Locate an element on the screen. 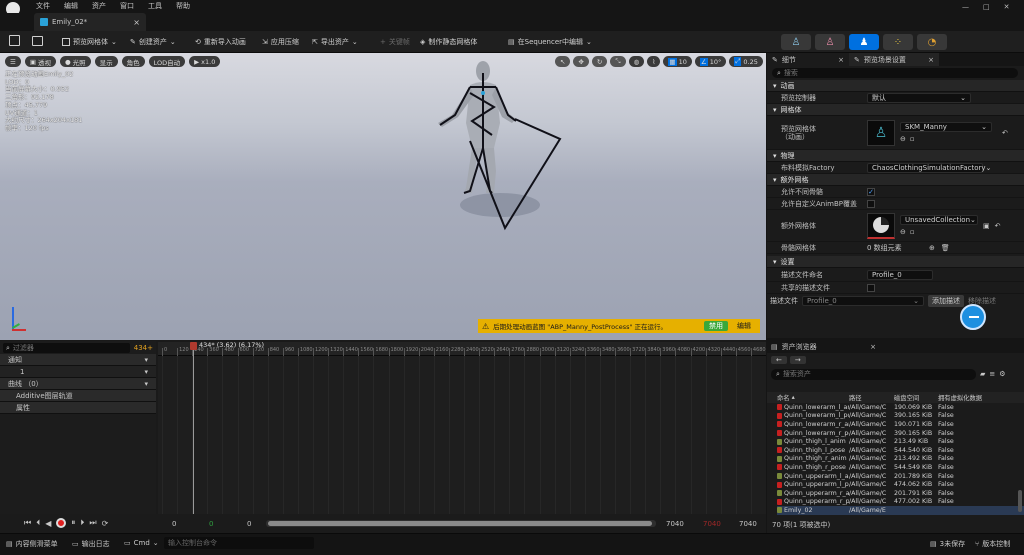  forward-button: → is located at coordinates (798, 360).